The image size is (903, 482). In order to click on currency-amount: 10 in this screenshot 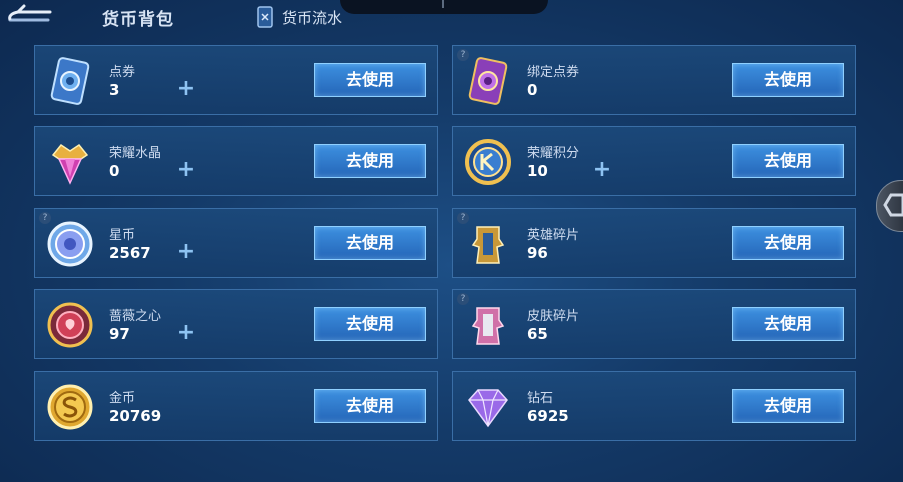, I will do `click(537, 171)`.